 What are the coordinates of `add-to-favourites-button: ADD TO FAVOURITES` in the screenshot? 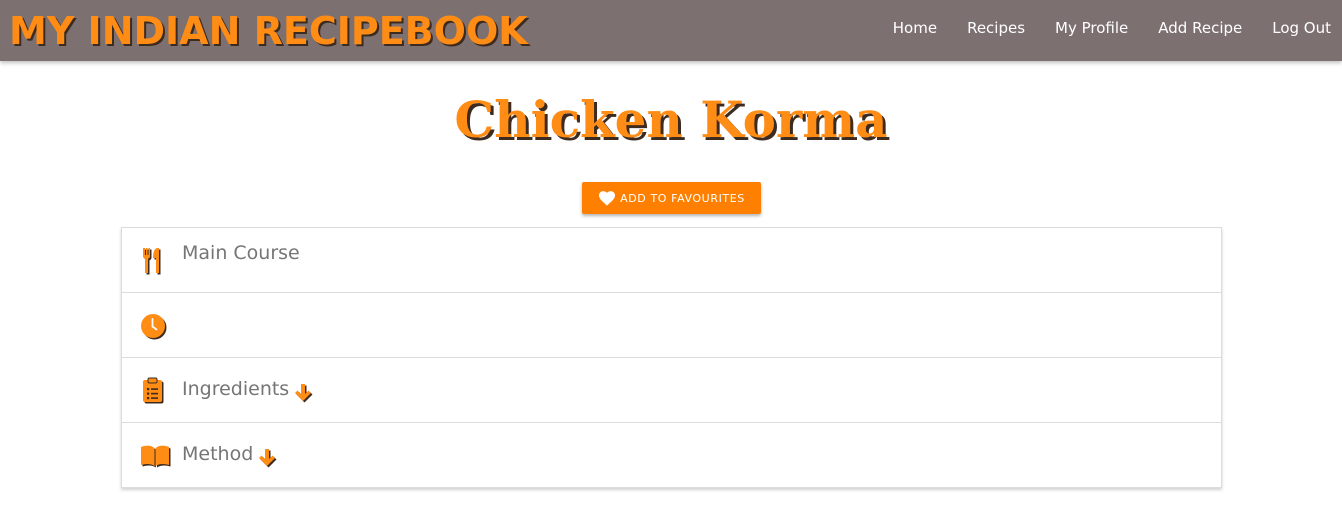 It's located at (671, 198).